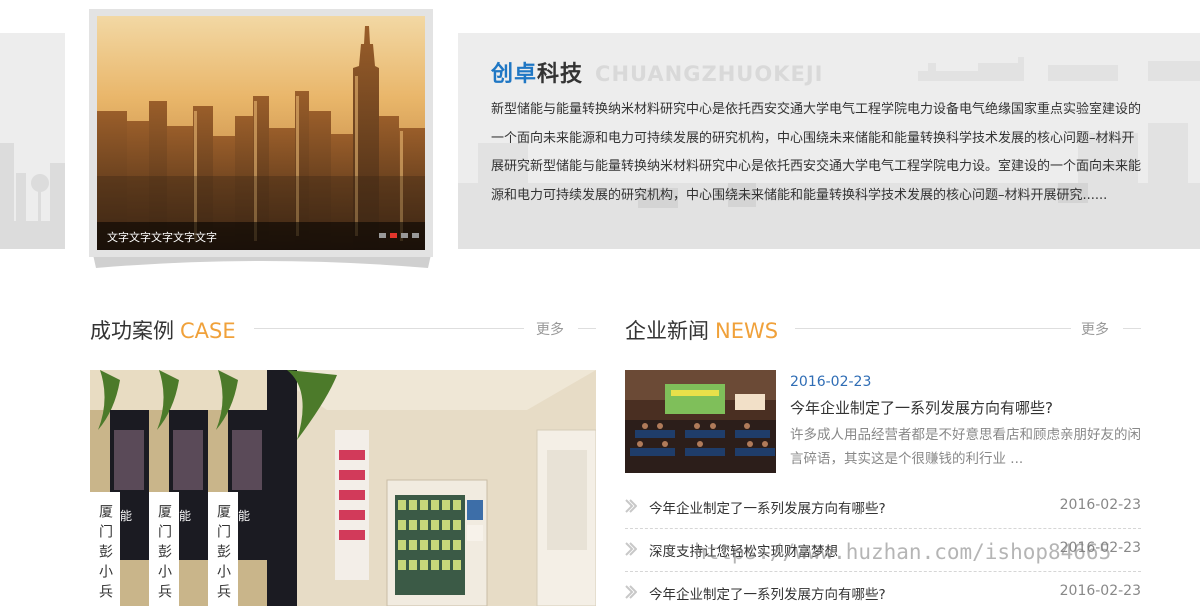 Image resolution: width=1200 pixels, height=606 pixels. I want to click on featured-news-image, so click(700, 421).